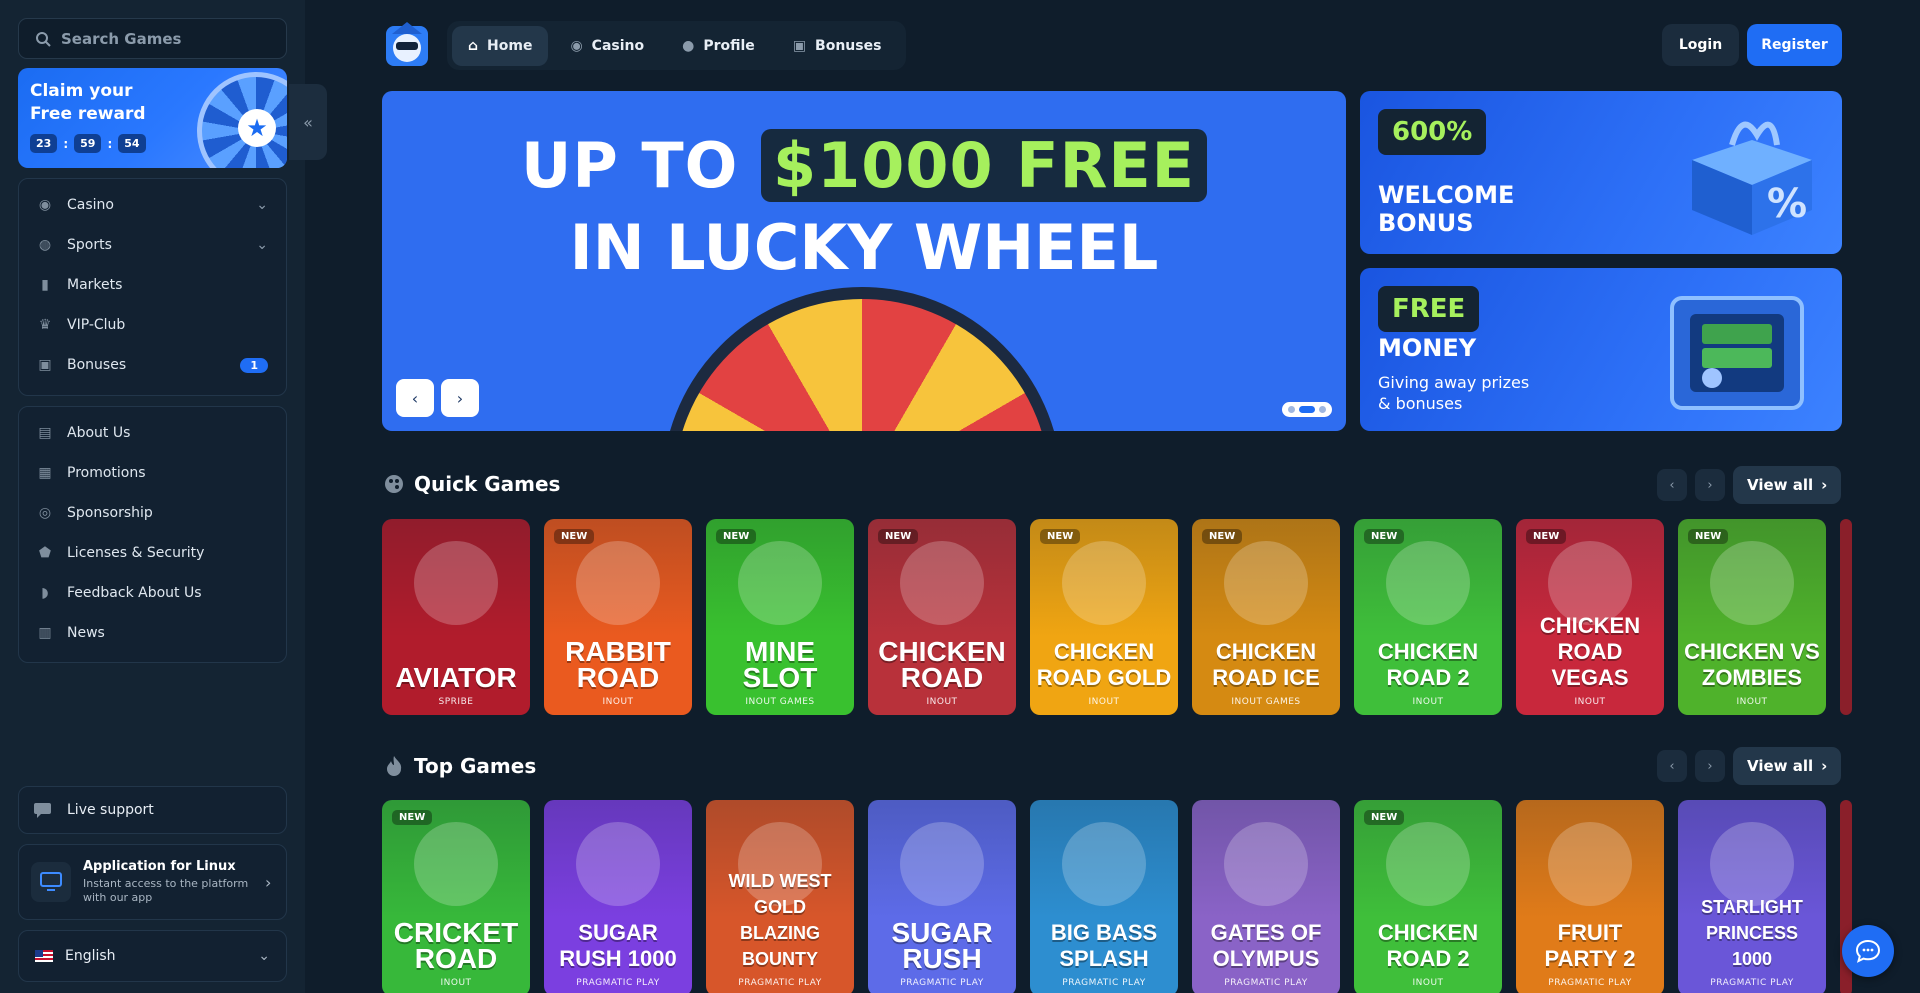 Image resolution: width=1920 pixels, height=993 pixels. I want to click on top-games-controls: ‹ › View all ›, so click(1749, 766).